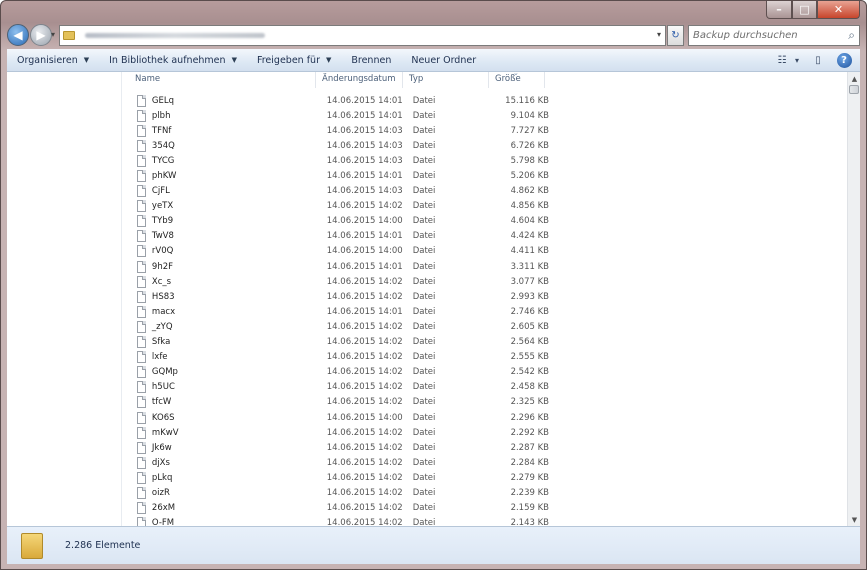 This screenshot has height=570, width=867. Describe the element at coordinates (371, 60) in the screenshot. I see `burn-button: Brennen` at that location.